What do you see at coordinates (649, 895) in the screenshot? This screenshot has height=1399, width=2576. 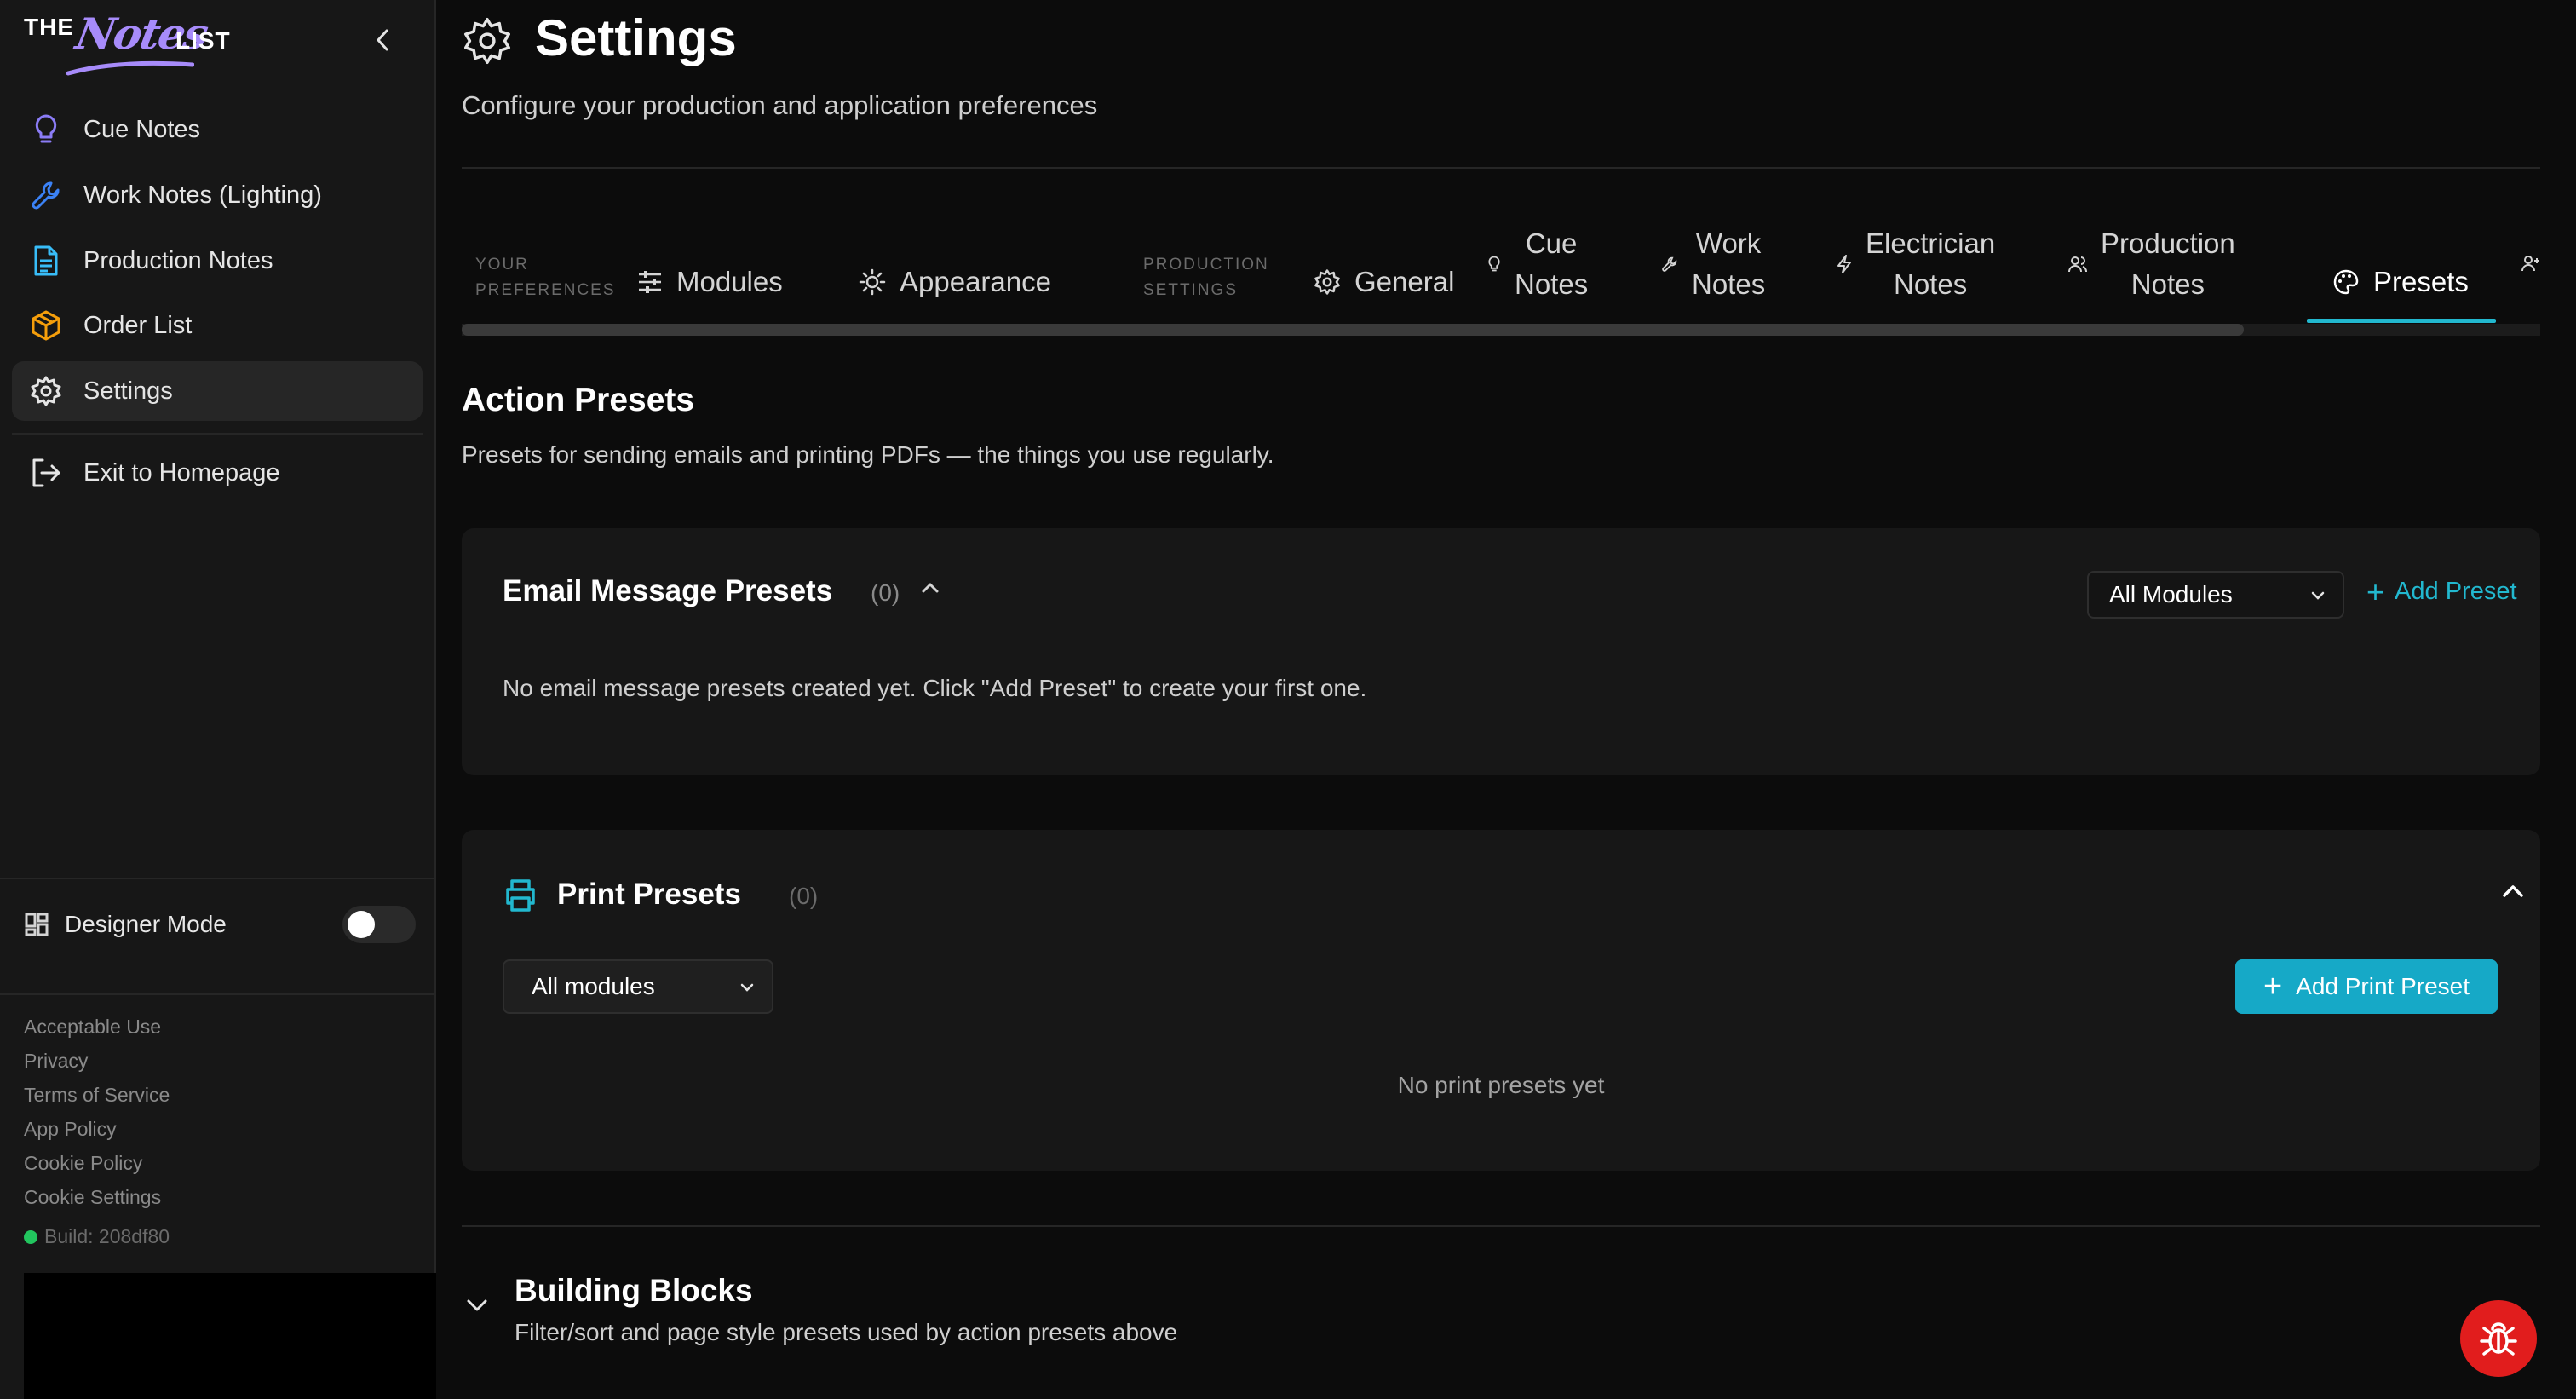 I see `print-presets-title: Print Presets` at bounding box center [649, 895].